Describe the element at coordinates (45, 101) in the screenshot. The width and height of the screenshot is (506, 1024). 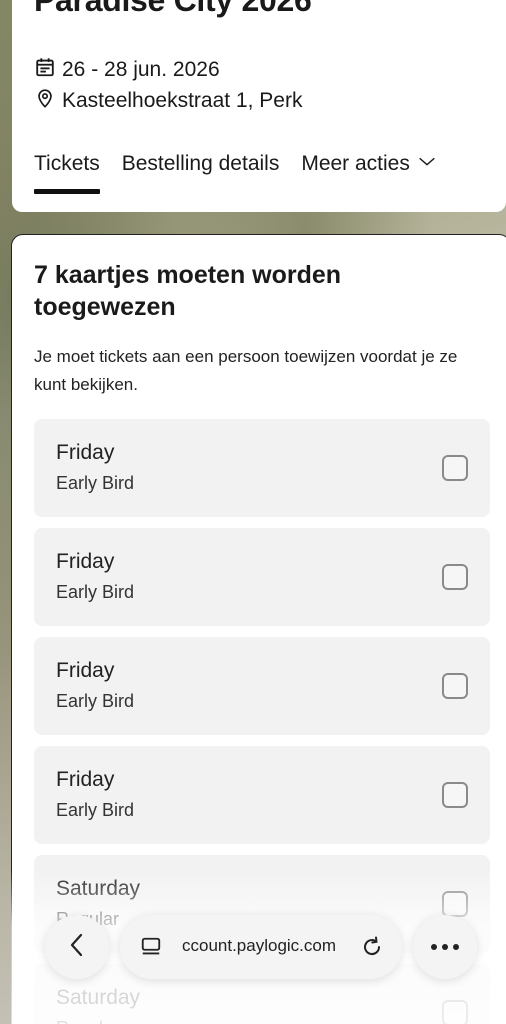
I see `location-pin-icon` at that location.